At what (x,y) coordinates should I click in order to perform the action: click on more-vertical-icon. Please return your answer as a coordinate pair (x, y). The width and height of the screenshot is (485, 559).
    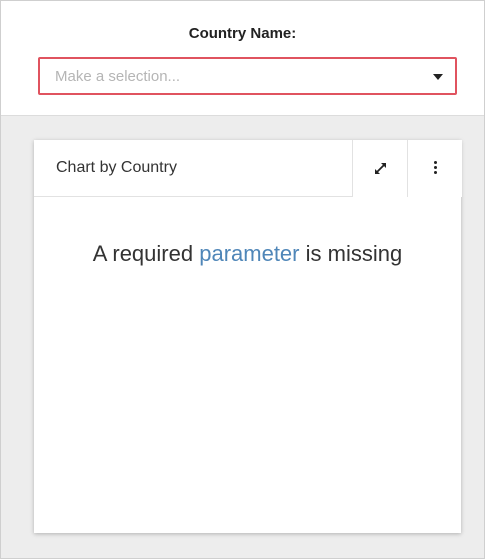
    Looking at the image, I should click on (435, 168).